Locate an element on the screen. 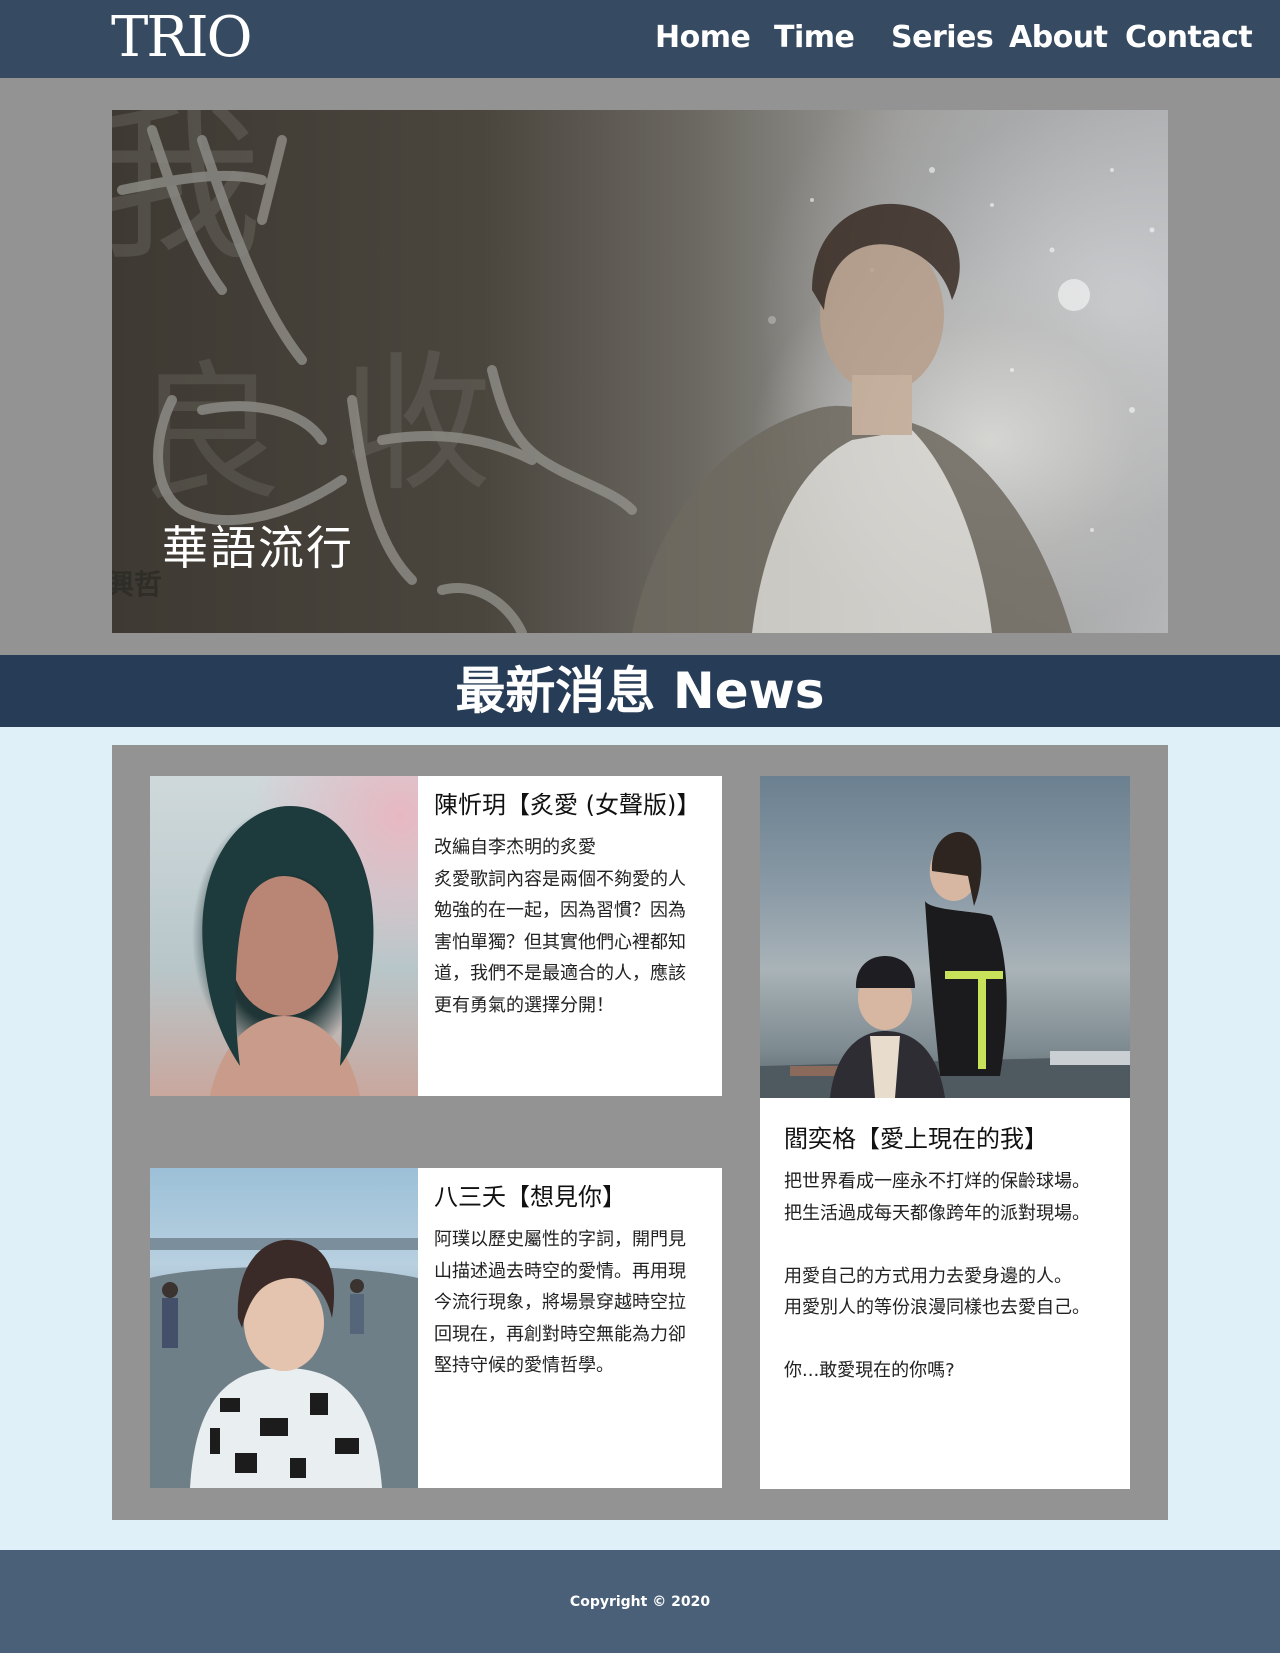  news-card-line: 更有勇氣的選擇分開！ is located at coordinates (524, 1005).